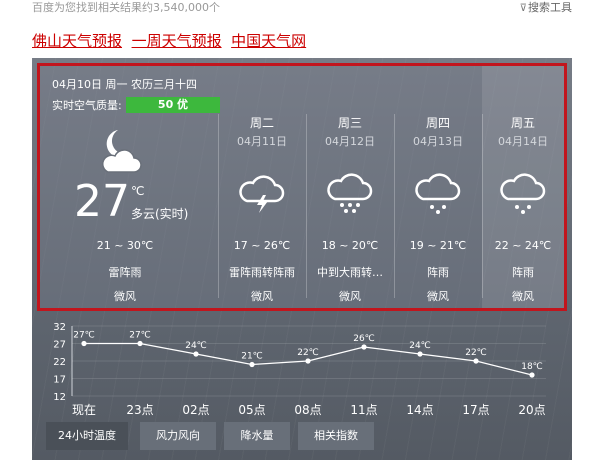 This screenshot has width=612, height=465. Describe the element at coordinates (251, 410) in the screenshot. I see `x-tick-label: 05点` at that location.